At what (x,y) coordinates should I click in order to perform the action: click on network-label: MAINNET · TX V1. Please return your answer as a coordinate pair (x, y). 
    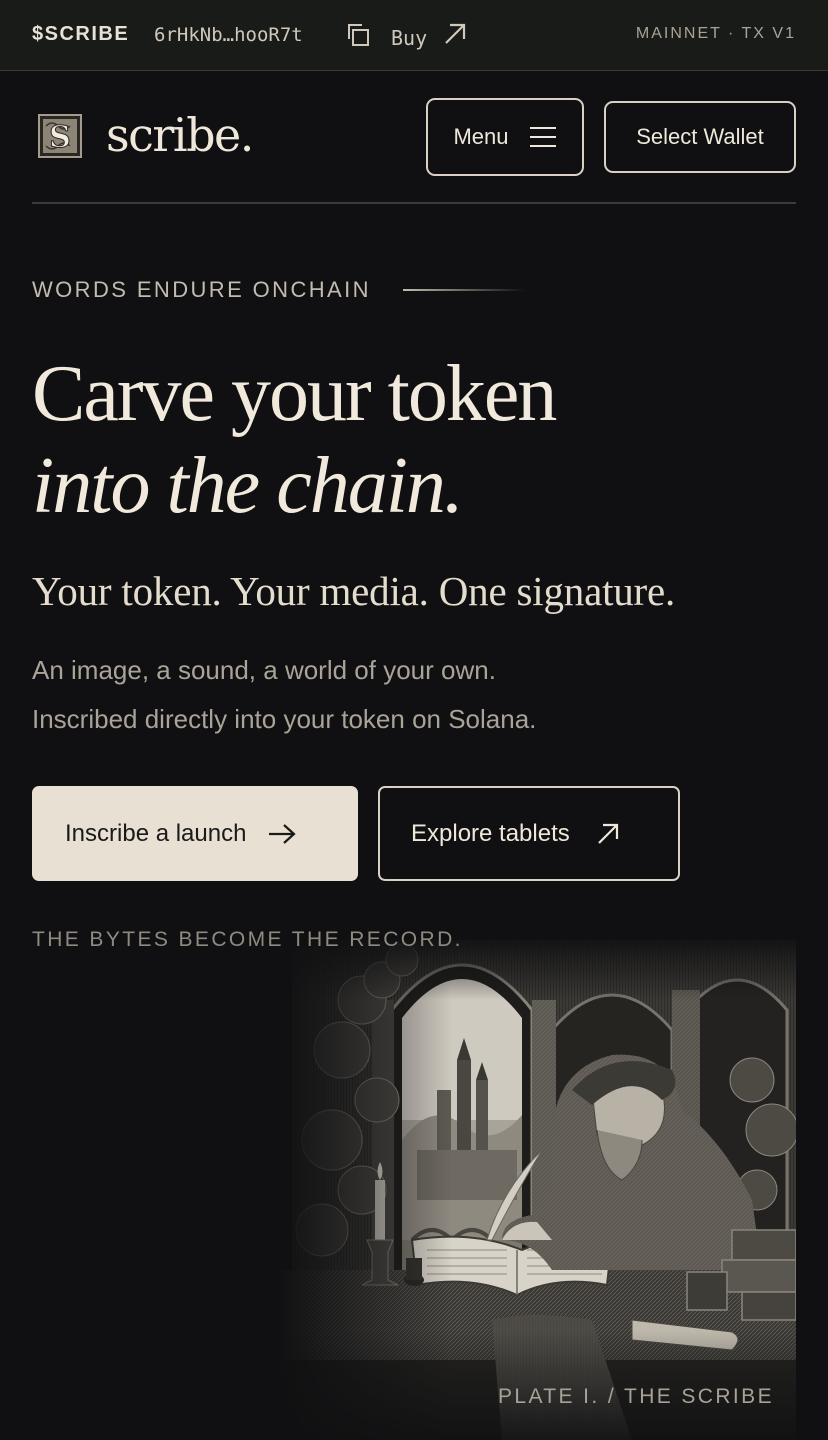
    Looking at the image, I should click on (715, 33).